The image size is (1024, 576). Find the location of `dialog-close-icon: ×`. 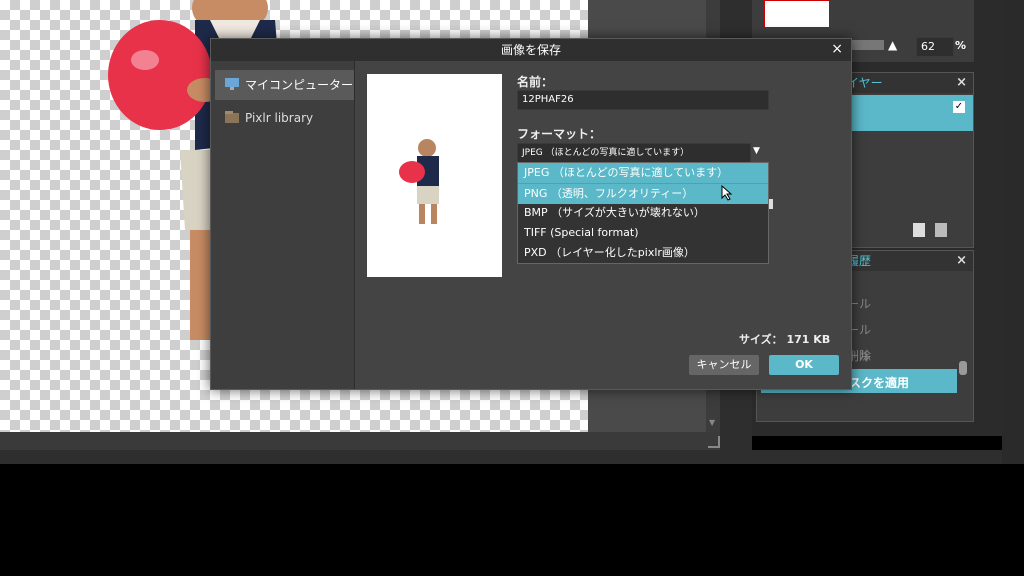

dialog-close-icon: × is located at coordinates (837, 49).